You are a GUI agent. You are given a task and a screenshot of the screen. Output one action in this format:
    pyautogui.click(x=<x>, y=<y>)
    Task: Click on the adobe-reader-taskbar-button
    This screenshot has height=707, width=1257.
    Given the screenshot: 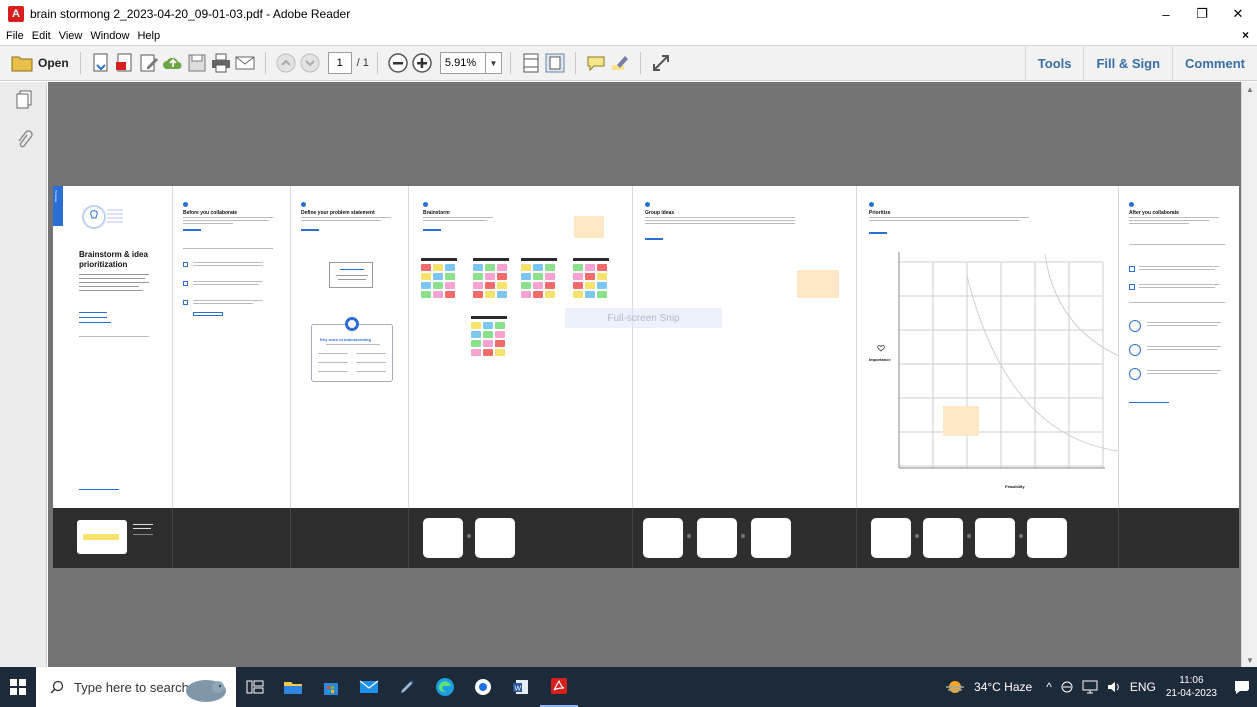 What is the action you would take?
    pyautogui.click(x=559, y=687)
    